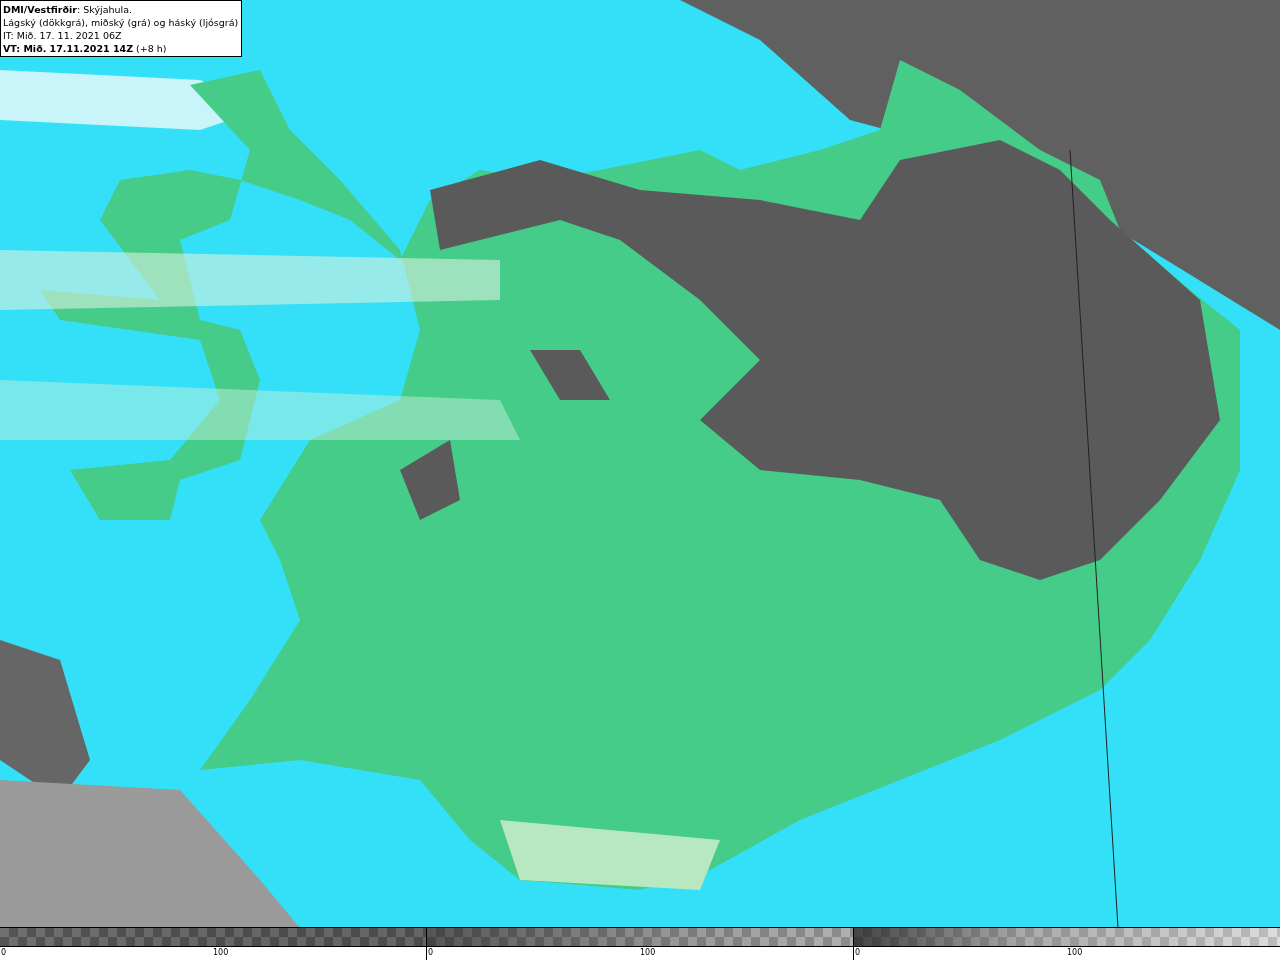  I want to click on info-text: Lágský (dökkgrá), miðský (grá) og háský (ljósgrá), so click(121, 22).